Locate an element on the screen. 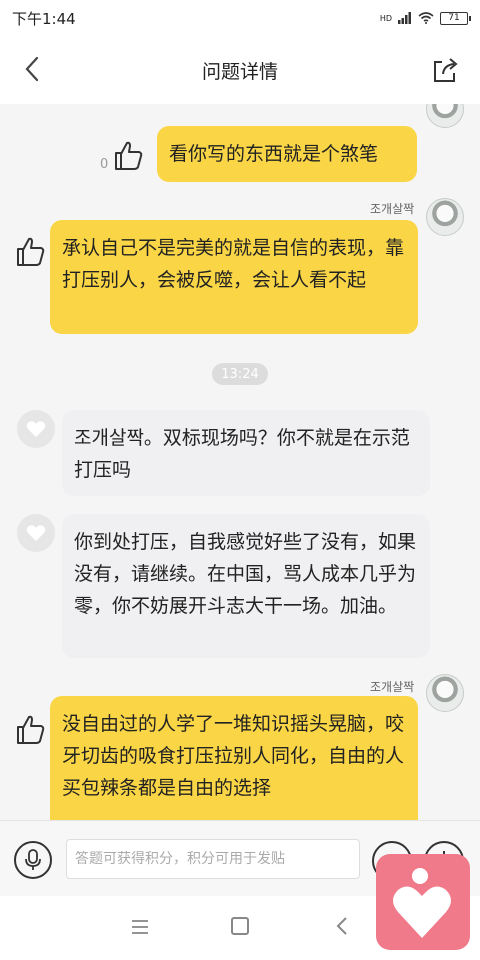 The width and height of the screenshot is (480, 960). signal-icon is located at coordinates (404, 18).